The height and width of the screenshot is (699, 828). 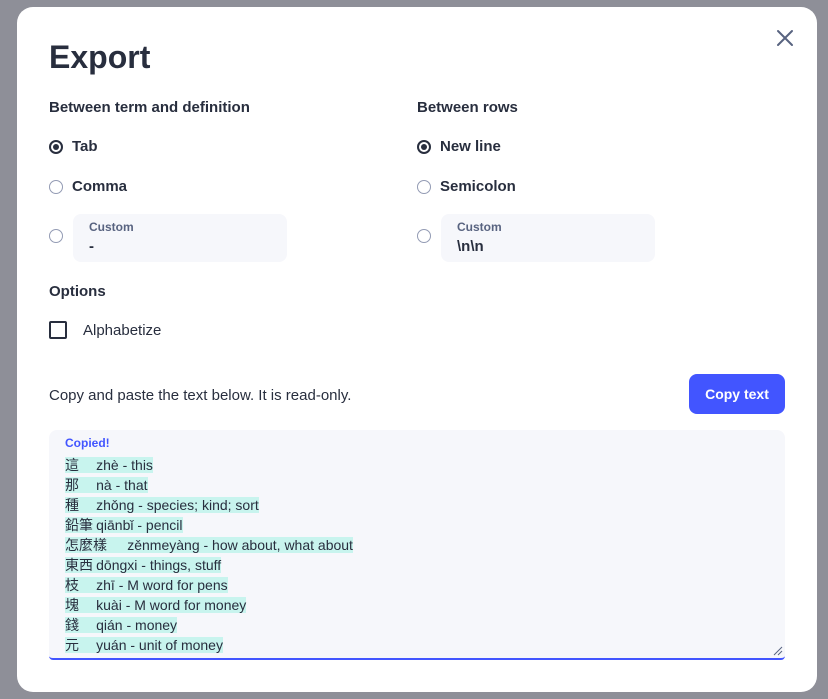 What do you see at coordinates (111, 227) in the screenshot?
I see `custom-term-field-label: Custom` at bounding box center [111, 227].